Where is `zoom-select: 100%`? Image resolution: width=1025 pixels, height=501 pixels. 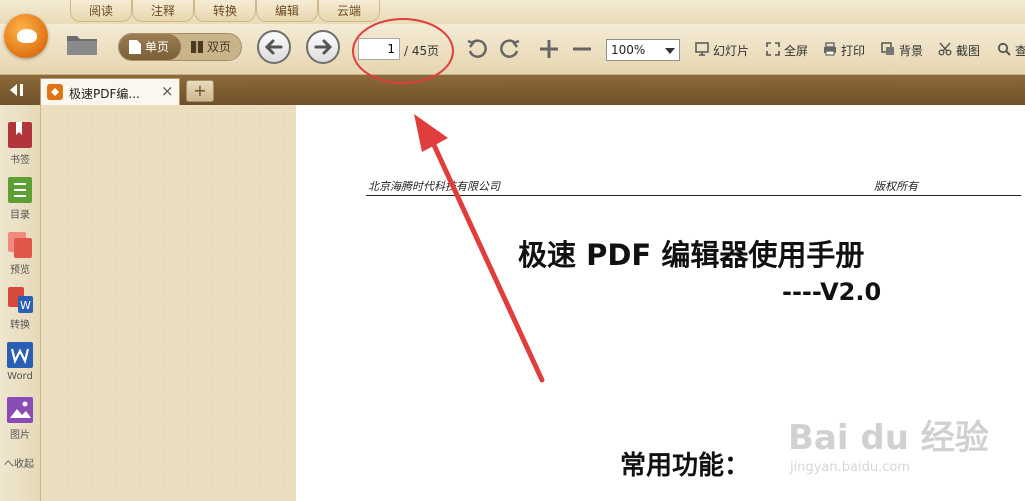
zoom-select: 100% is located at coordinates (643, 50).